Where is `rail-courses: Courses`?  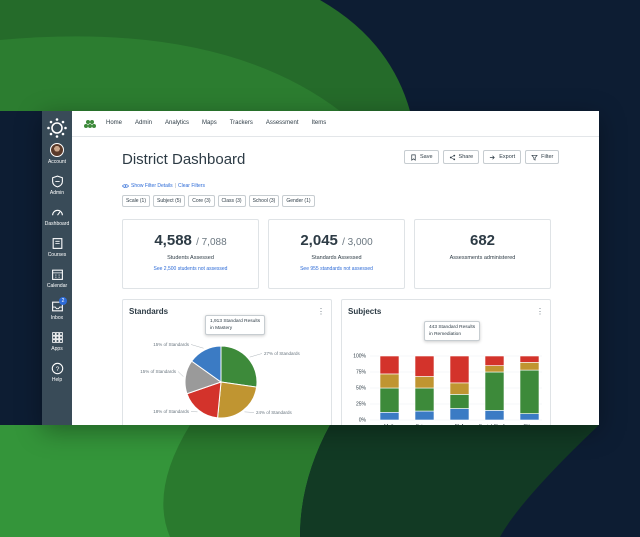 rail-courses: Courses is located at coordinates (57, 247).